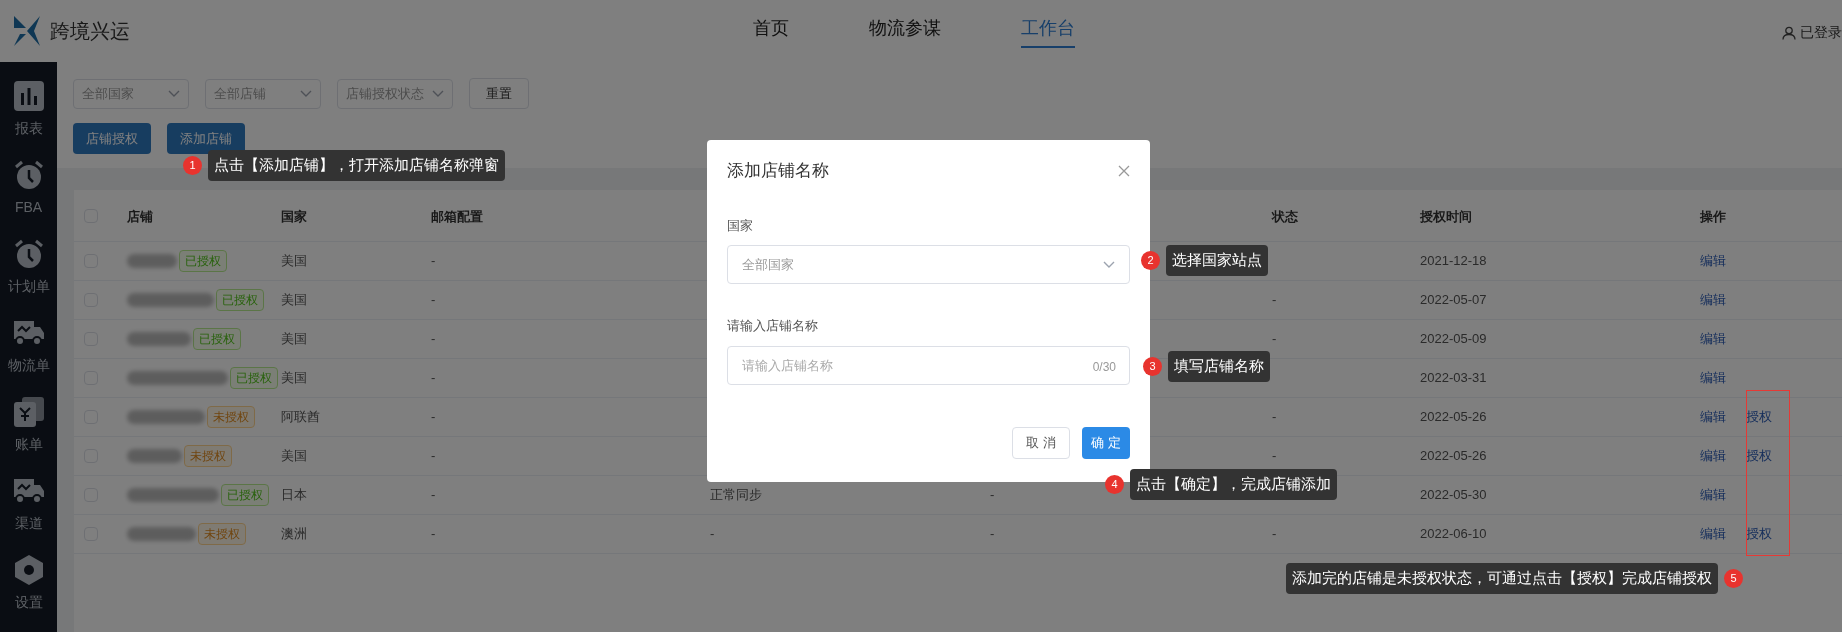  What do you see at coordinates (1453, 339) in the screenshot?
I see `table-cell: 2022-05-09` at bounding box center [1453, 339].